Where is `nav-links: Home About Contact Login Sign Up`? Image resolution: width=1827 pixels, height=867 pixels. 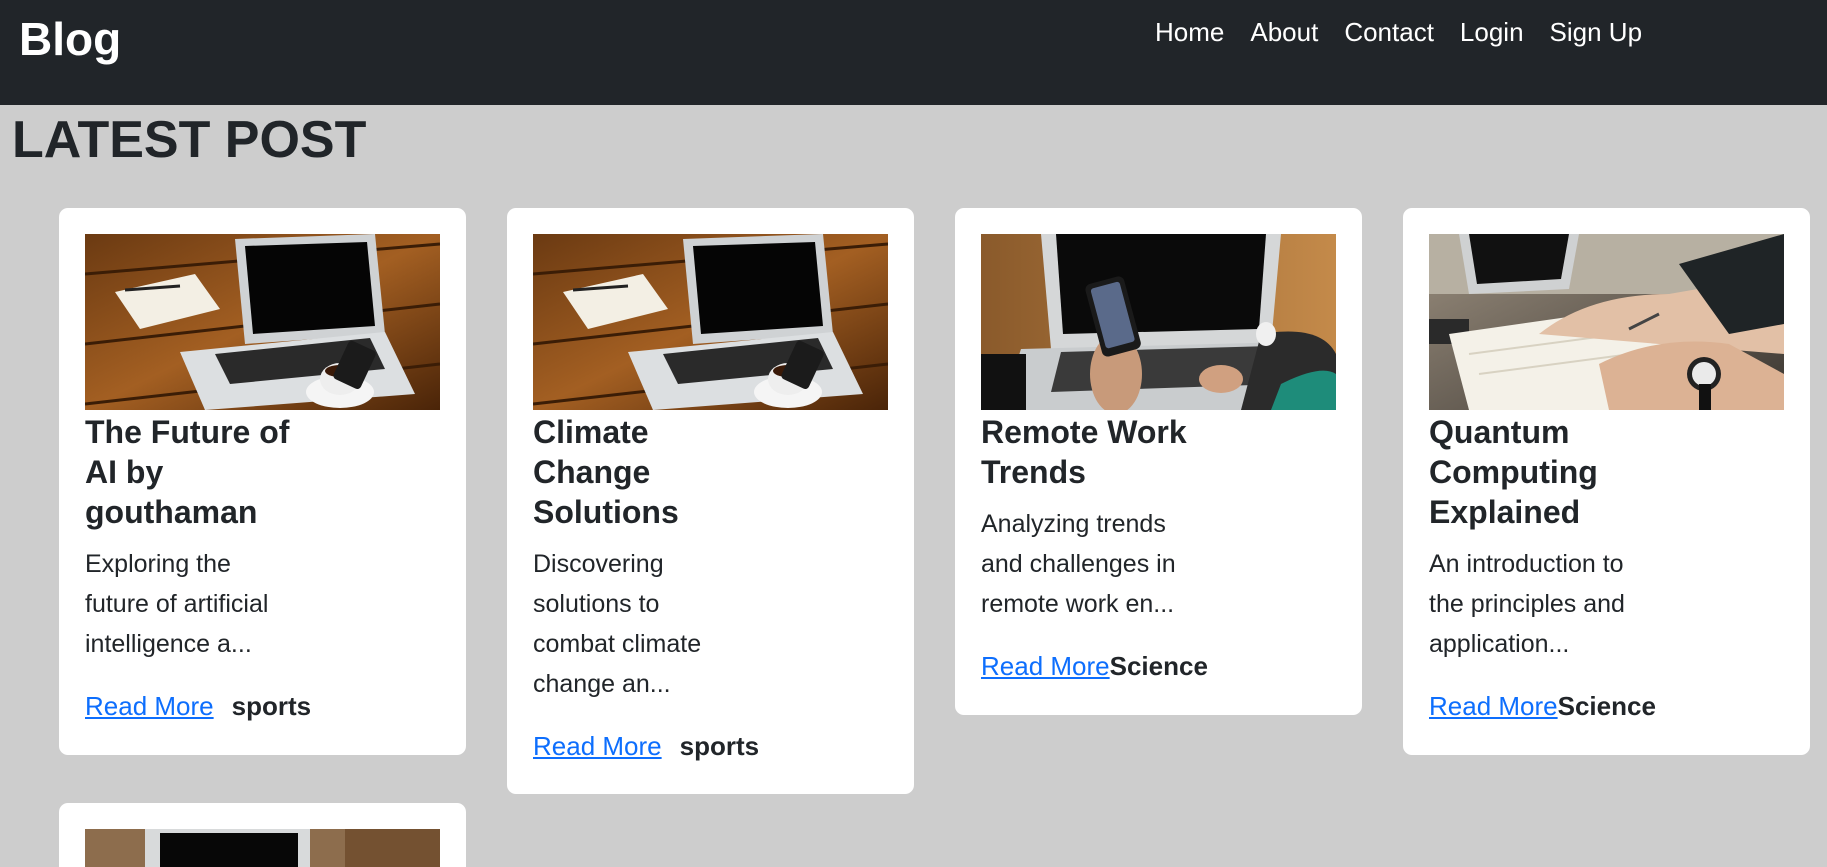
nav-links: Home About Contact Login Sign Up is located at coordinates (1398, 32).